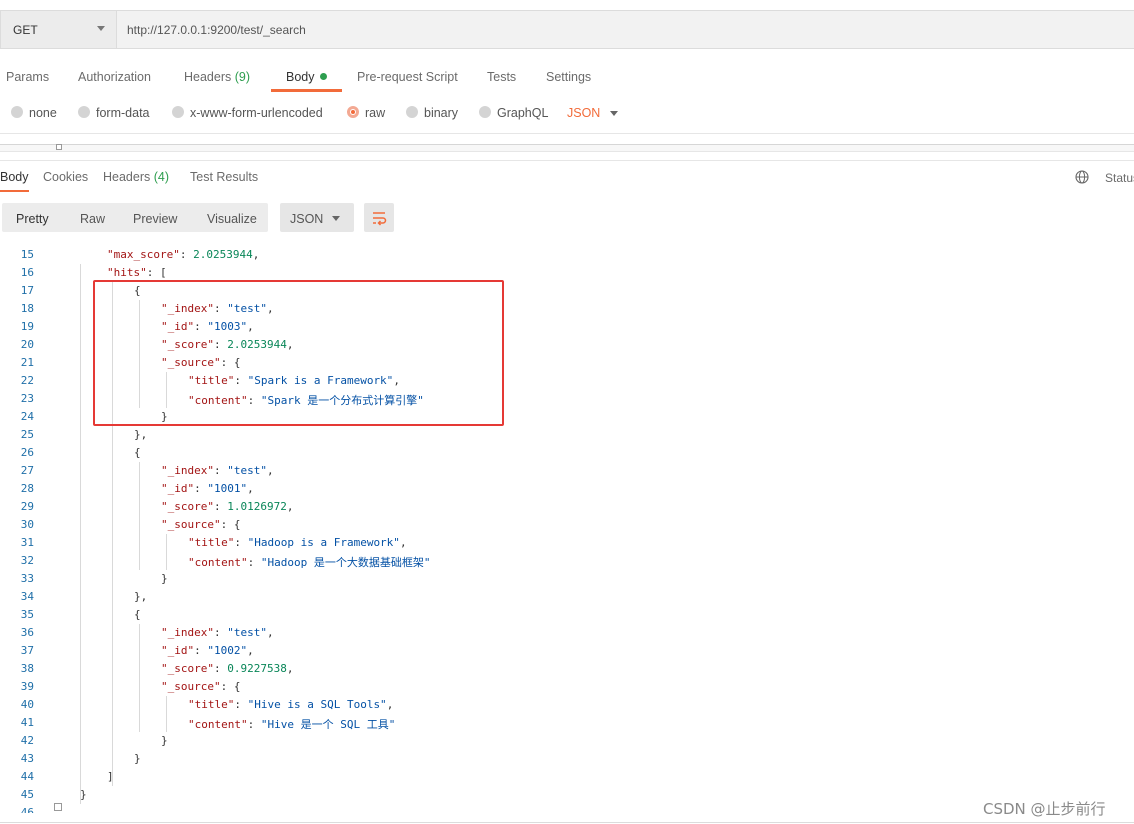 Image resolution: width=1134 pixels, height=824 pixels. What do you see at coordinates (32, 219) in the screenshot?
I see `view-pretty-button: Pretty` at bounding box center [32, 219].